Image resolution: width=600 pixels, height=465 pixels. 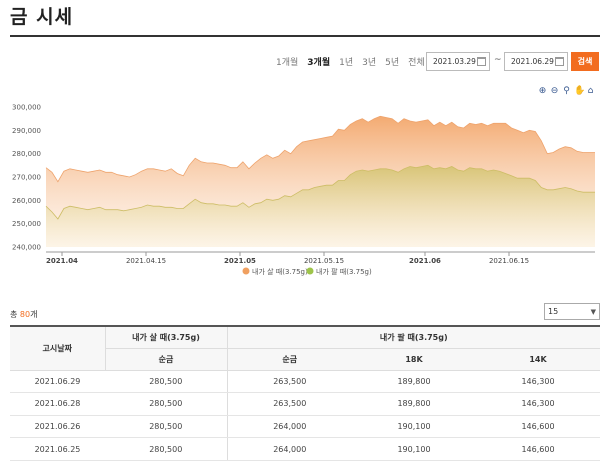 I want to click on y-tick-label: 290,000, so click(x=26, y=131).